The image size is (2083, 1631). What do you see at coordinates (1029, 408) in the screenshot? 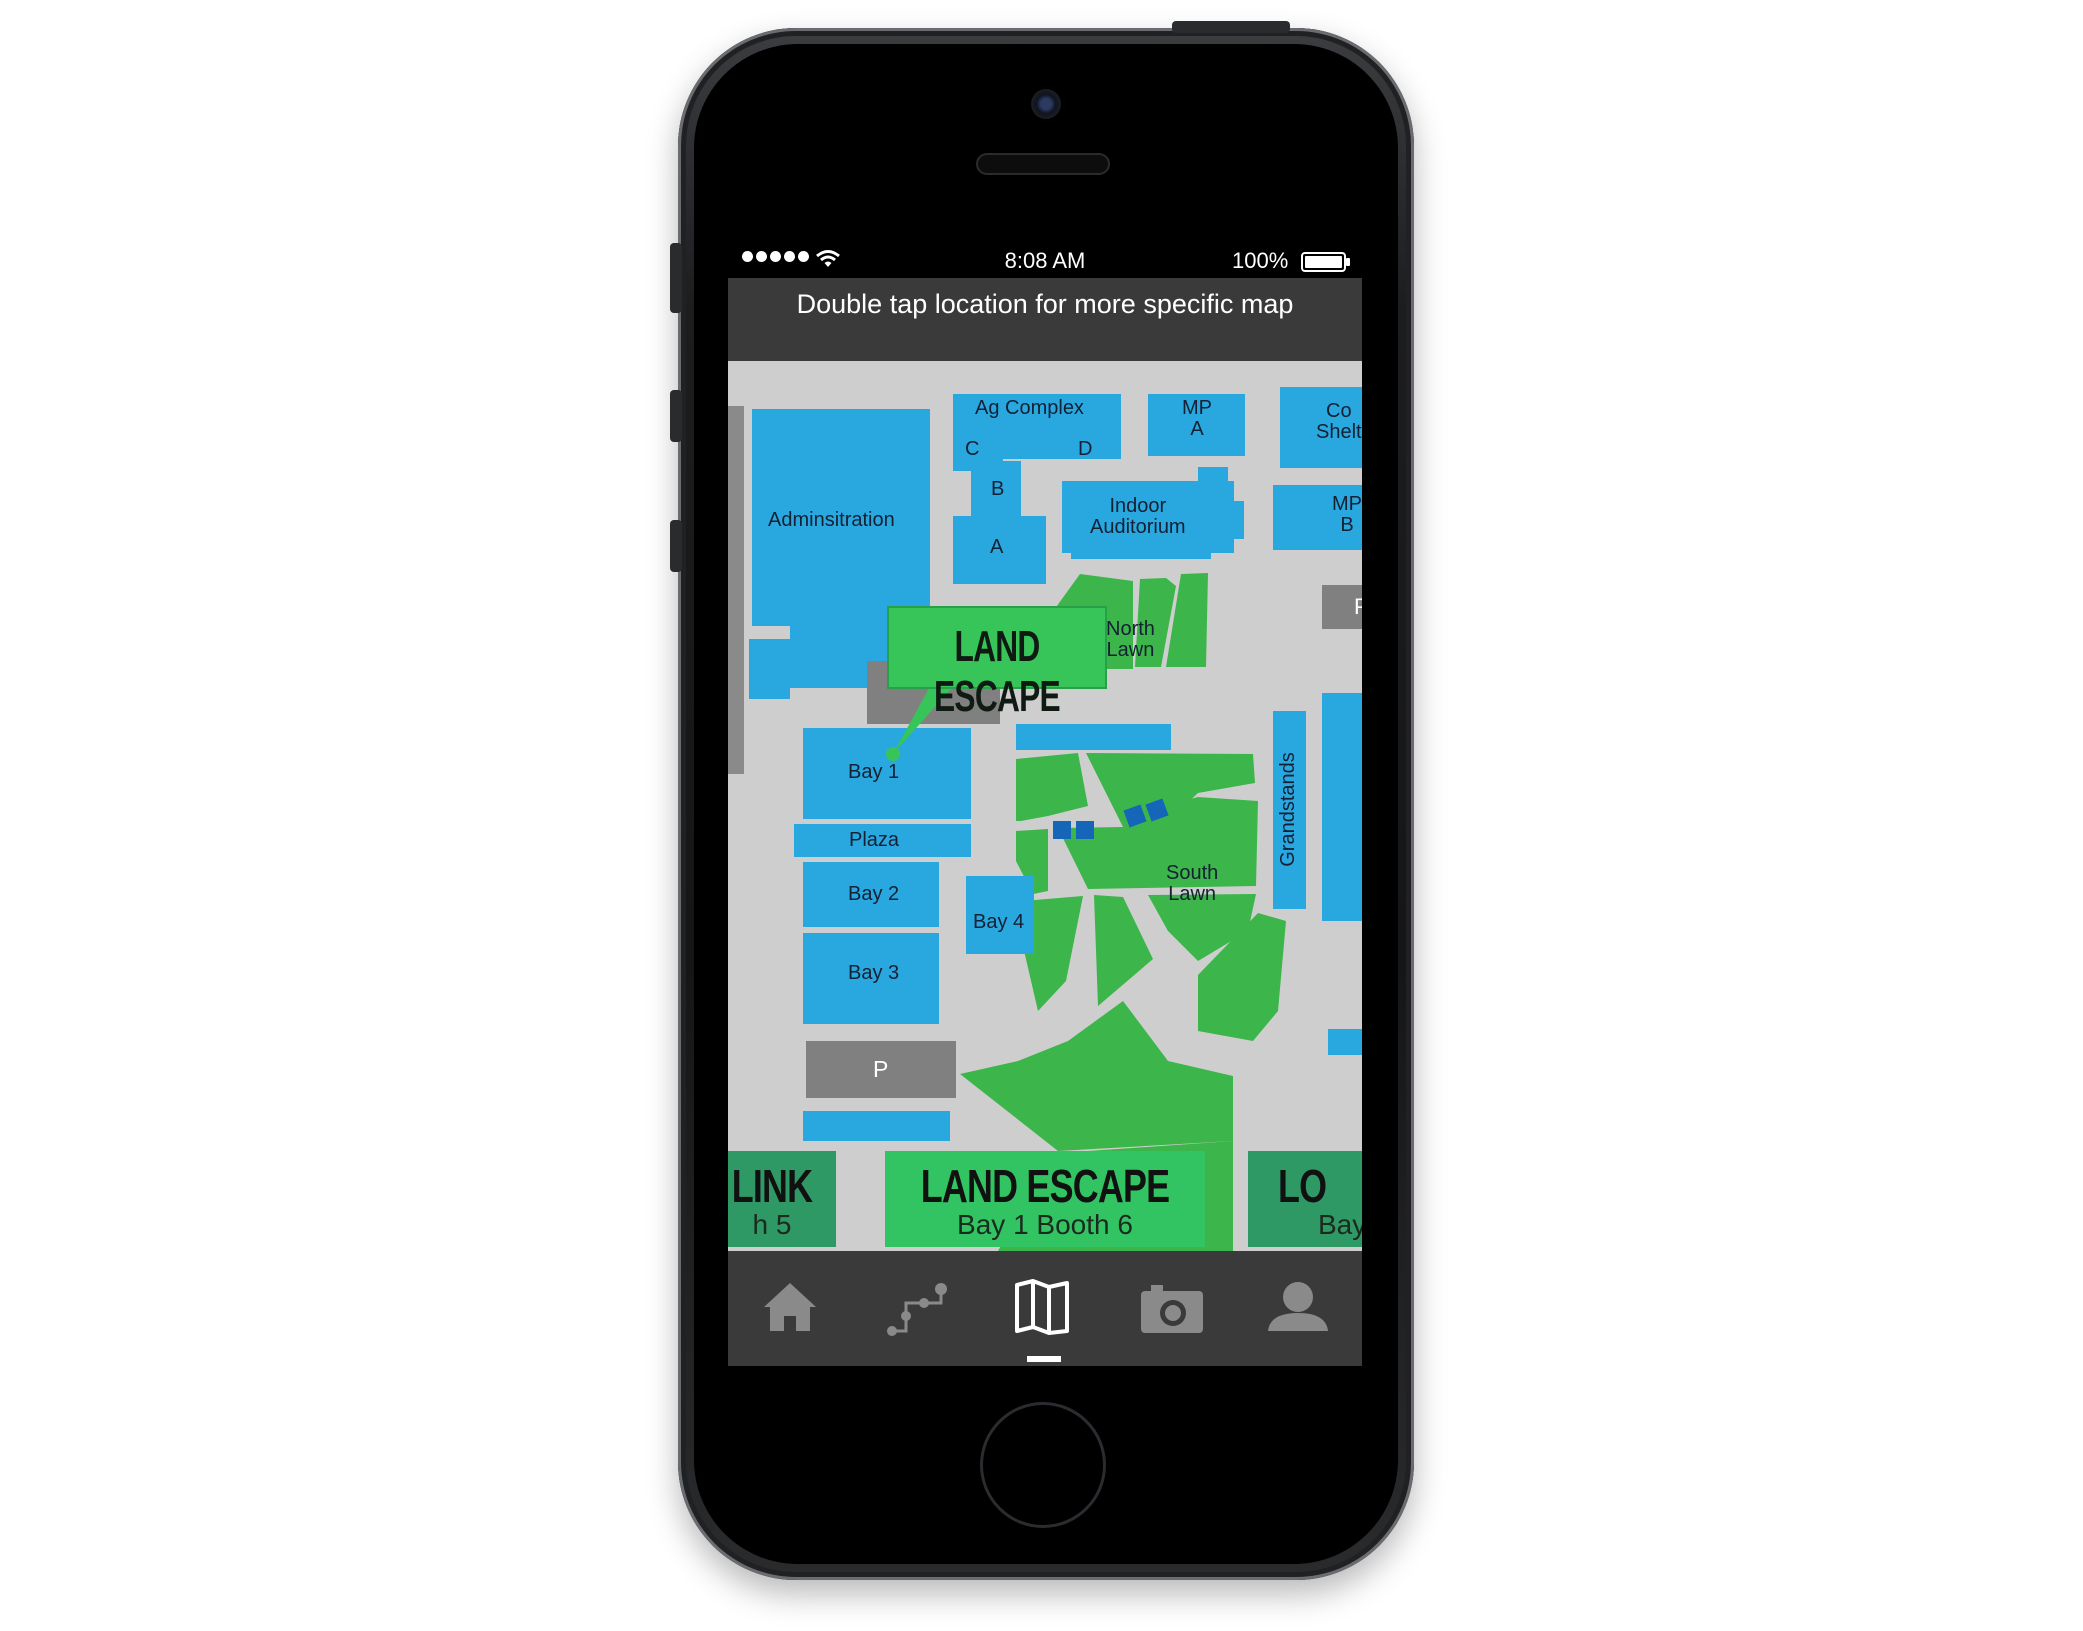
I see `ag-complex-label: Ag Complex` at bounding box center [1029, 408].